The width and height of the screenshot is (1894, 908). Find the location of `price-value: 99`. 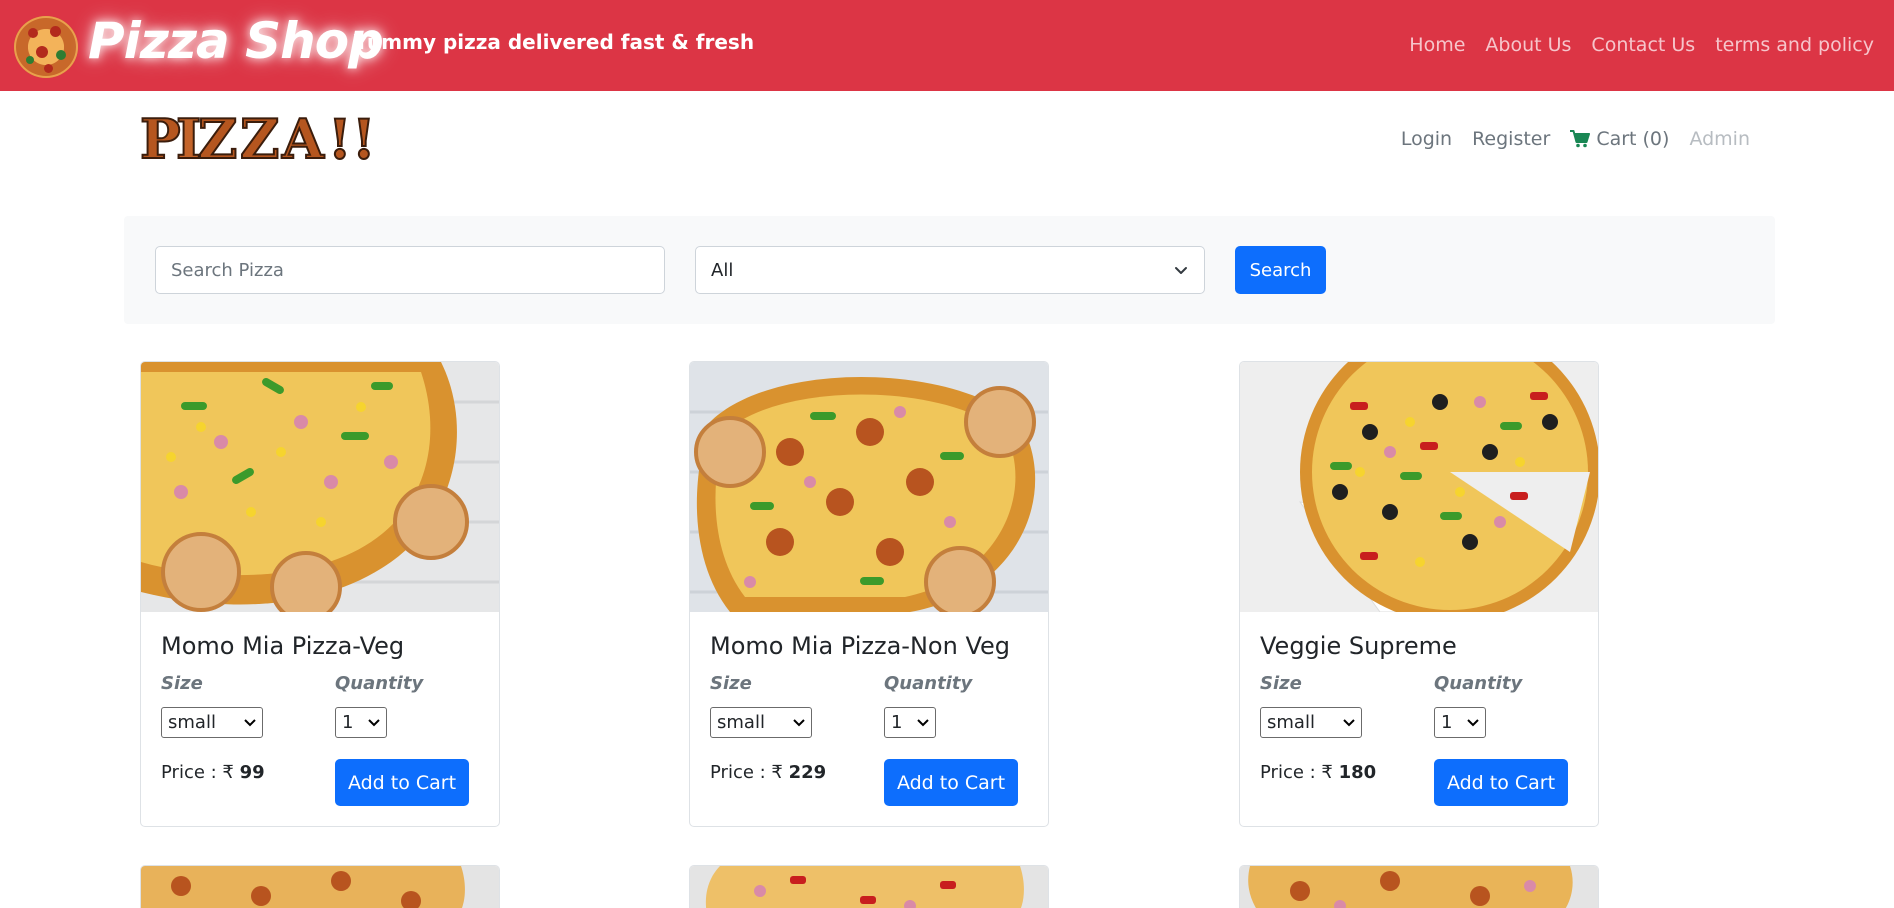

price-value: 99 is located at coordinates (252, 772).